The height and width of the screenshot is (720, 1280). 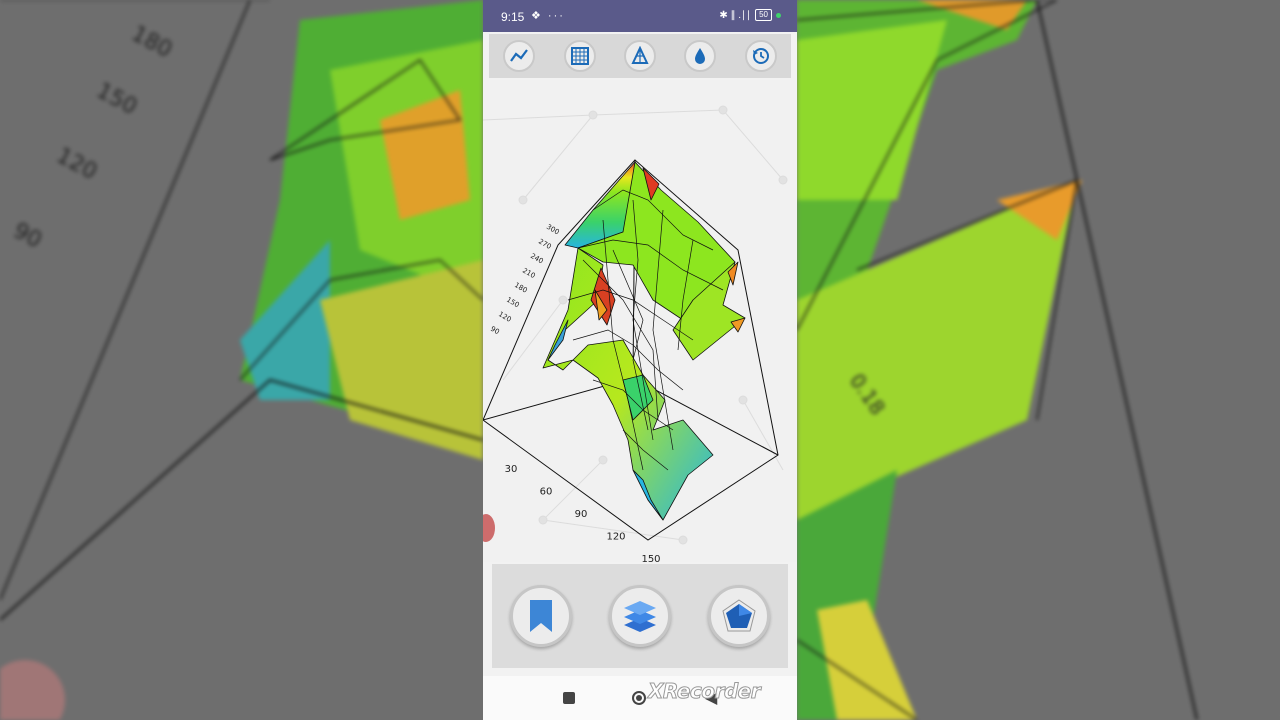 I want to click on status-right-icons: ✱ ∥ .∣∣ 50, so click(x=750, y=15).